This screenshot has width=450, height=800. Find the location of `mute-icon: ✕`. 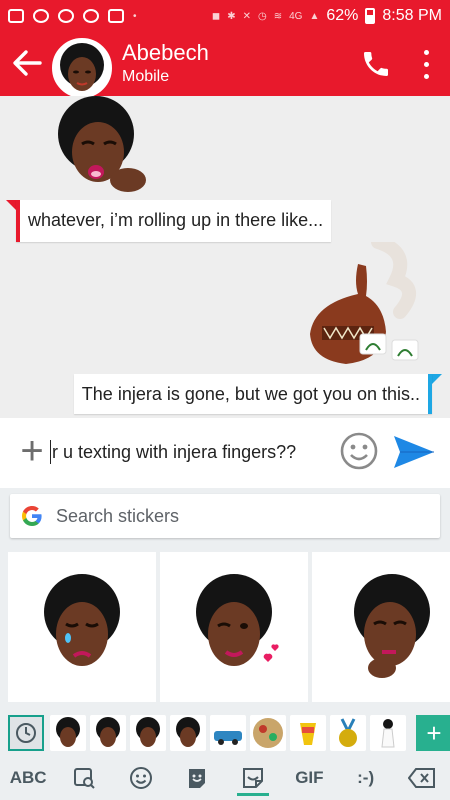

mute-icon: ✕ is located at coordinates (246, 16).